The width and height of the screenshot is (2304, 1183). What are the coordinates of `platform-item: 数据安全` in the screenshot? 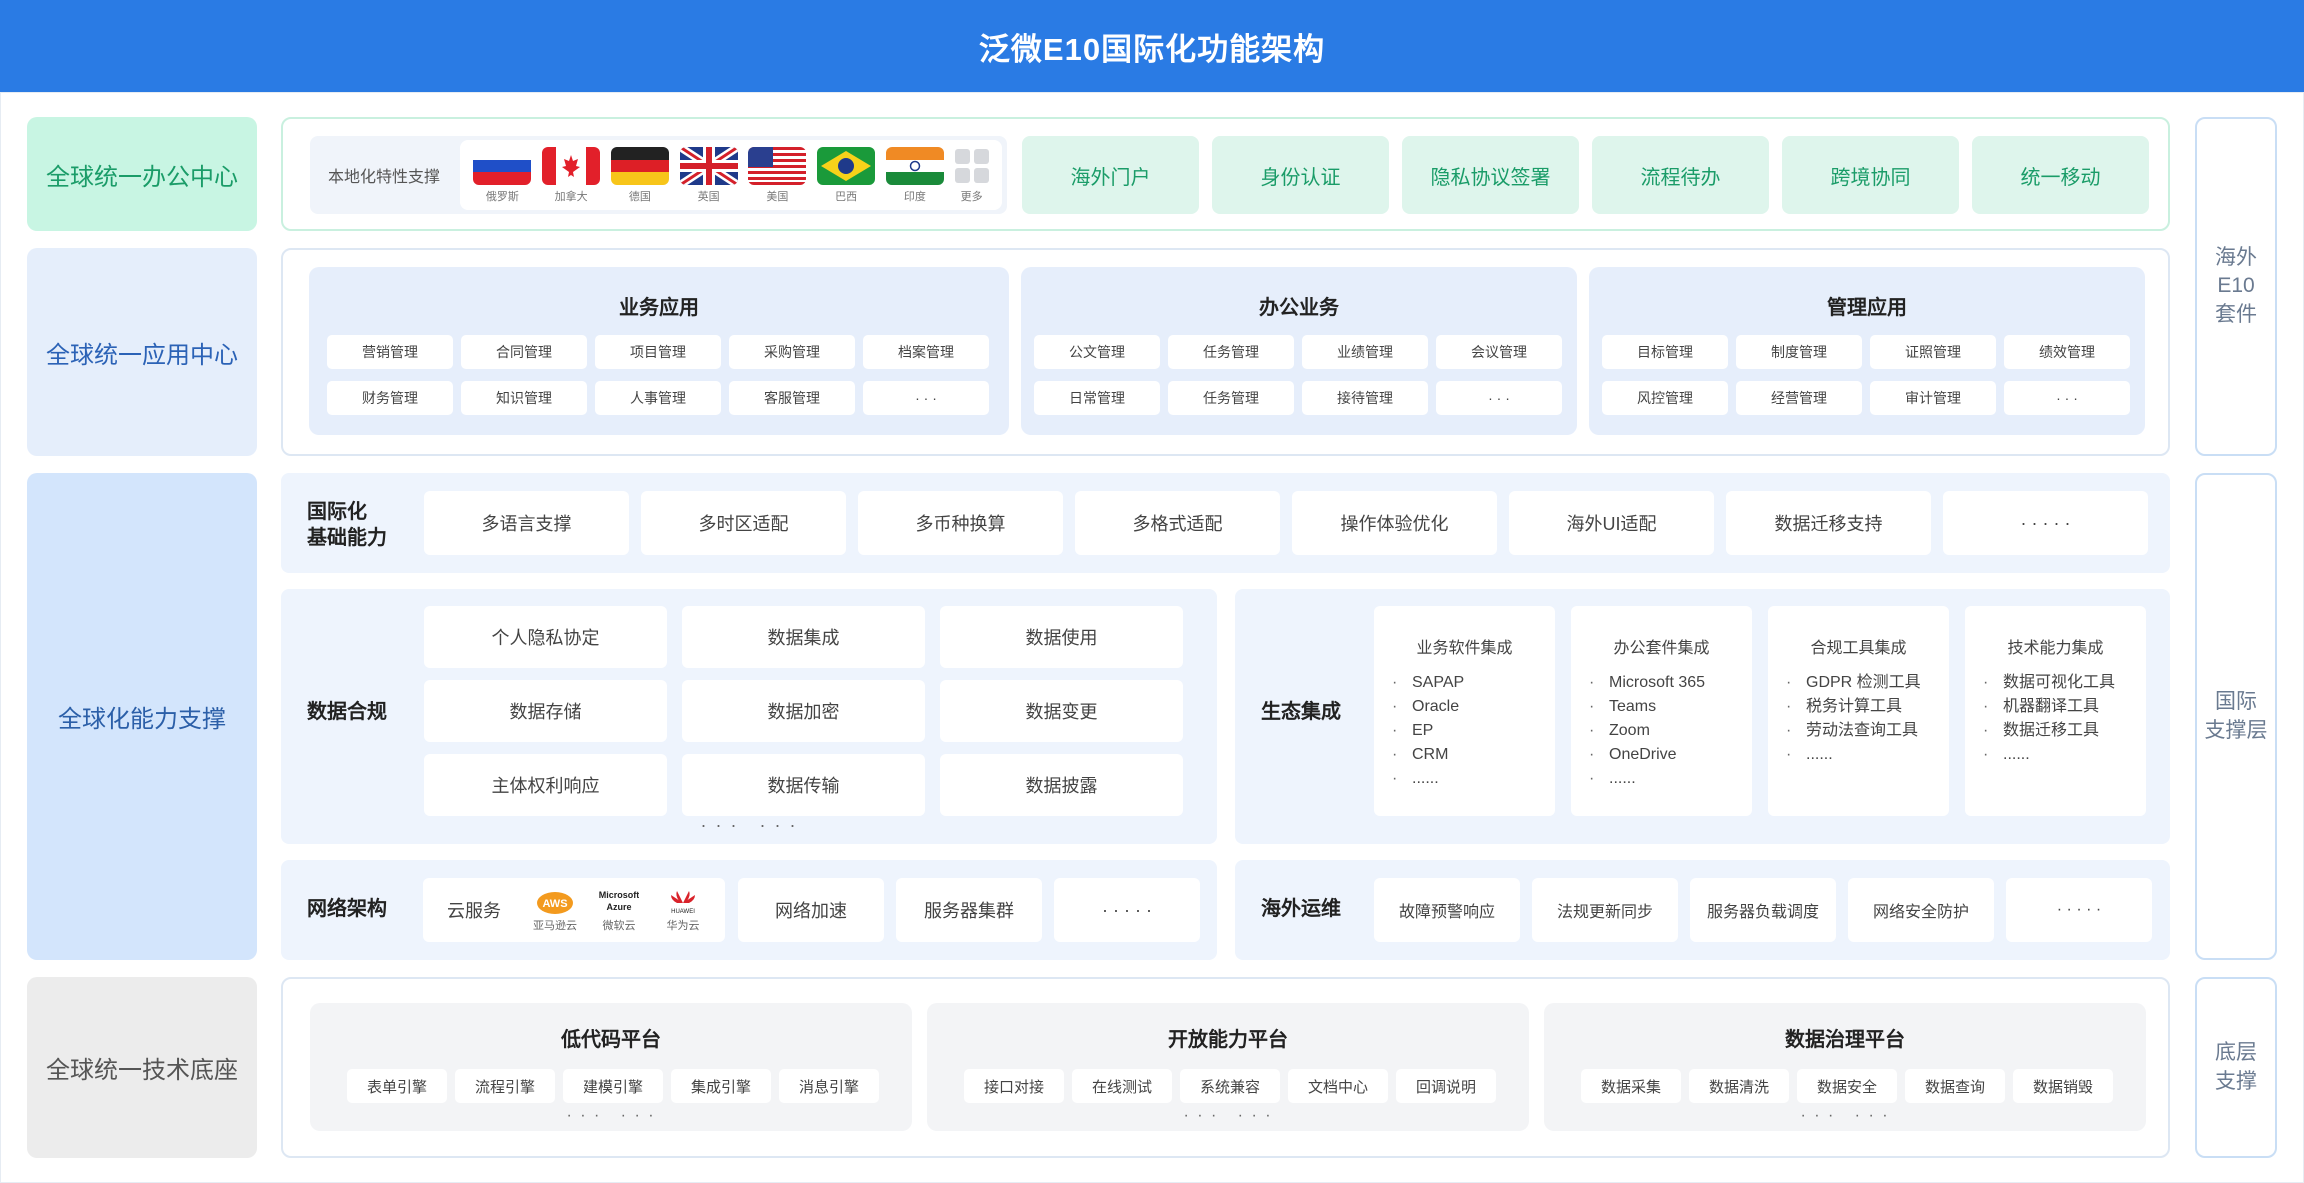 It's located at (1847, 1086).